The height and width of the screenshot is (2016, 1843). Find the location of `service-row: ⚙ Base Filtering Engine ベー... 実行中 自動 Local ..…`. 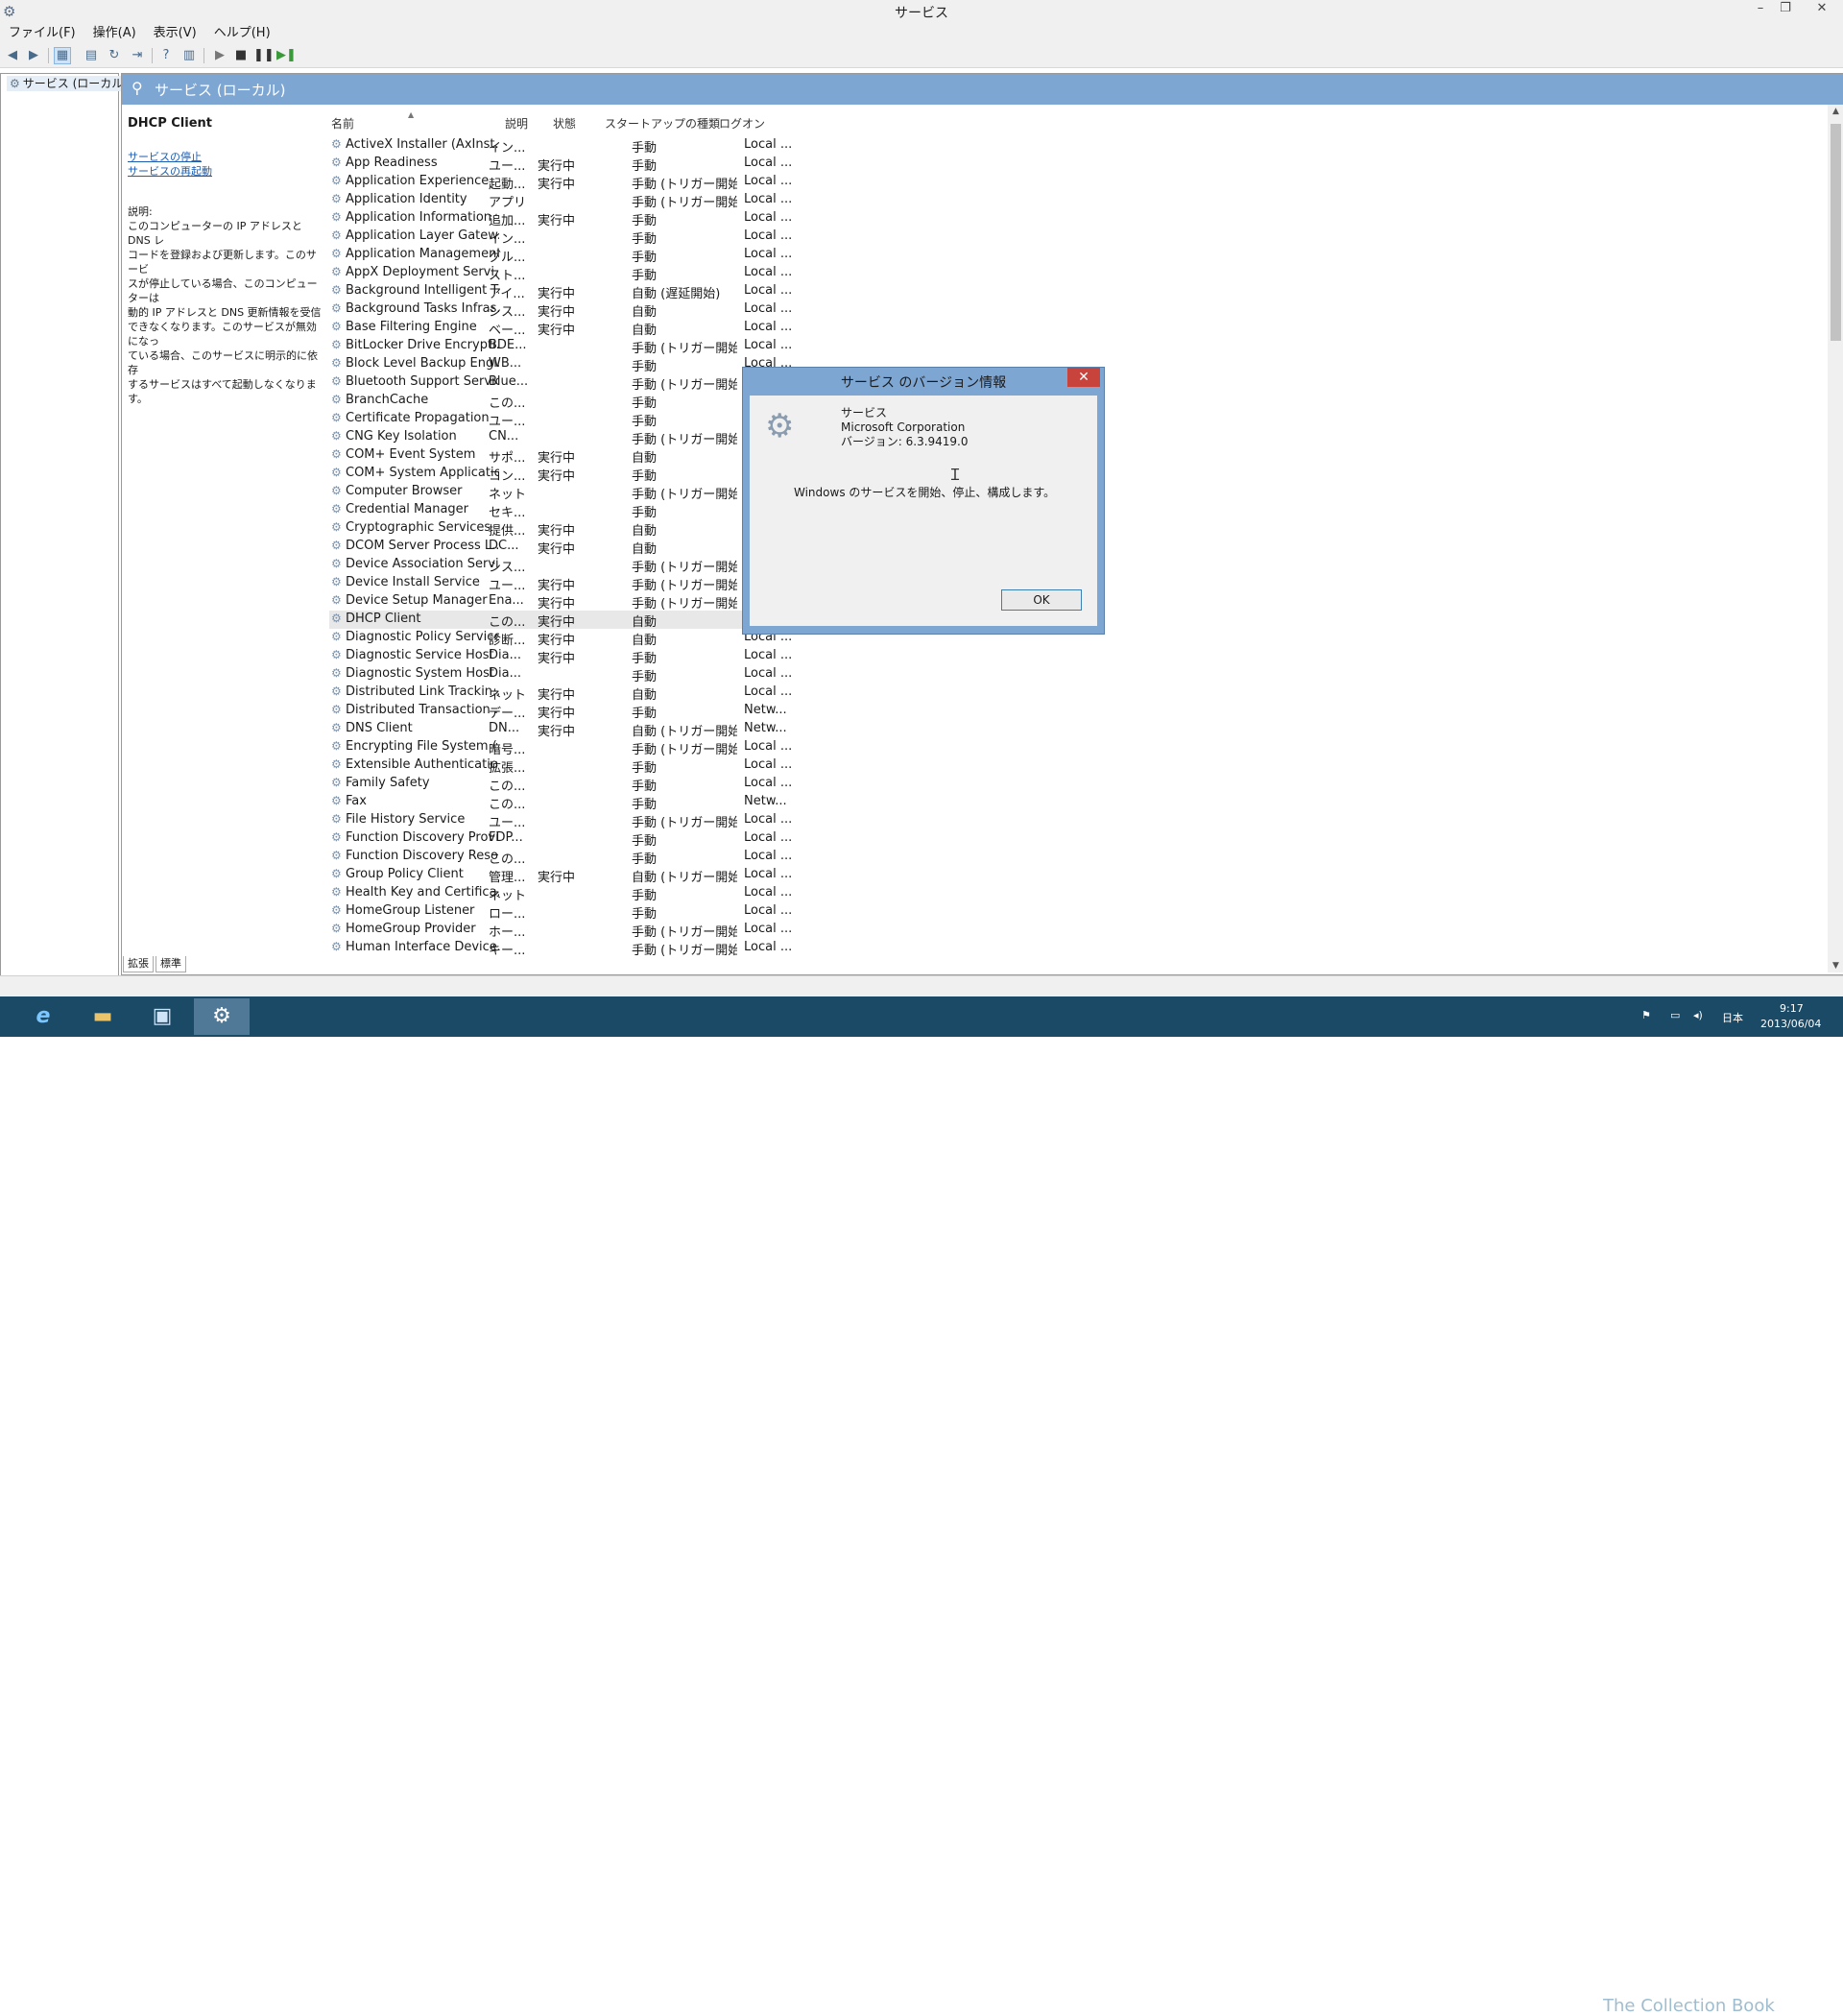

service-row: ⚙ Base Filtering Engine ベー... 実行中 自動 Local ..… is located at coordinates (617, 328).